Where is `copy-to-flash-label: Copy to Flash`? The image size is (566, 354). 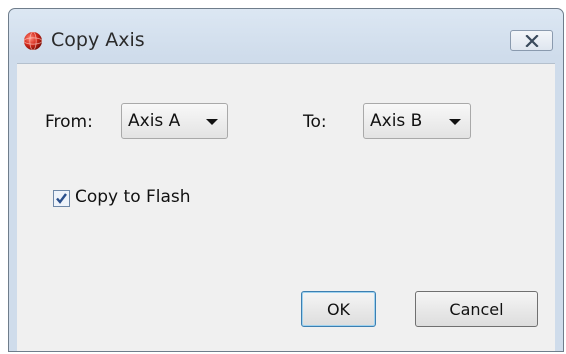
copy-to-flash-label: Copy to Flash is located at coordinates (133, 197).